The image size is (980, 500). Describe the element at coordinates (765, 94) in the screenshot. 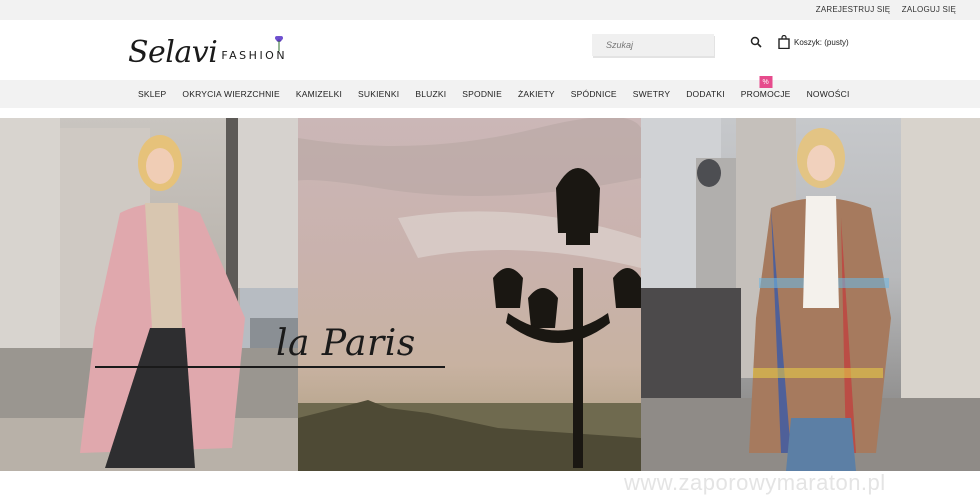

I see `nav-item-promocje-label: PROMOCJE` at that location.